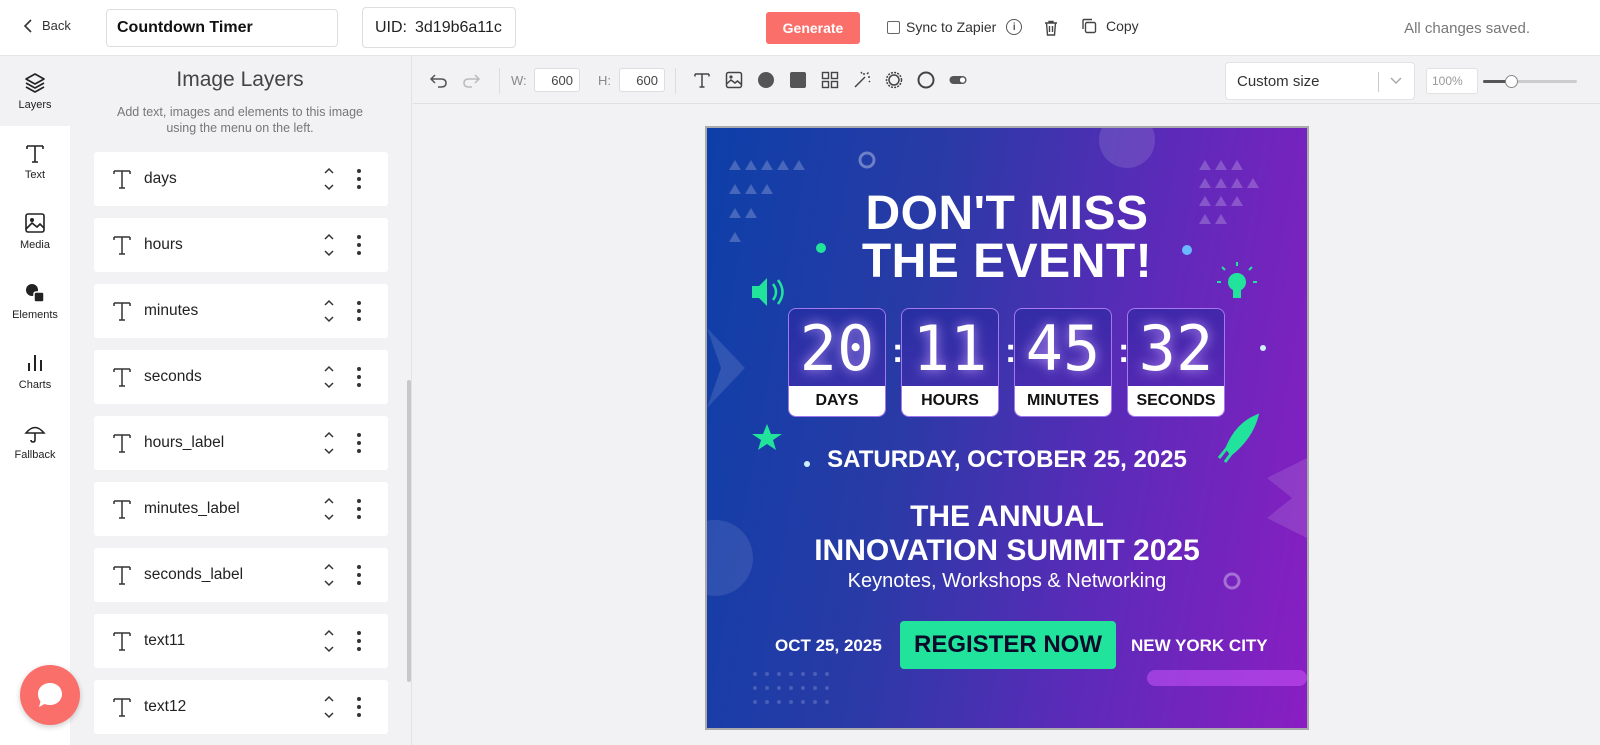 This screenshot has width=1600, height=745. I want to click on magic-wand-icon, so click(862, 80).